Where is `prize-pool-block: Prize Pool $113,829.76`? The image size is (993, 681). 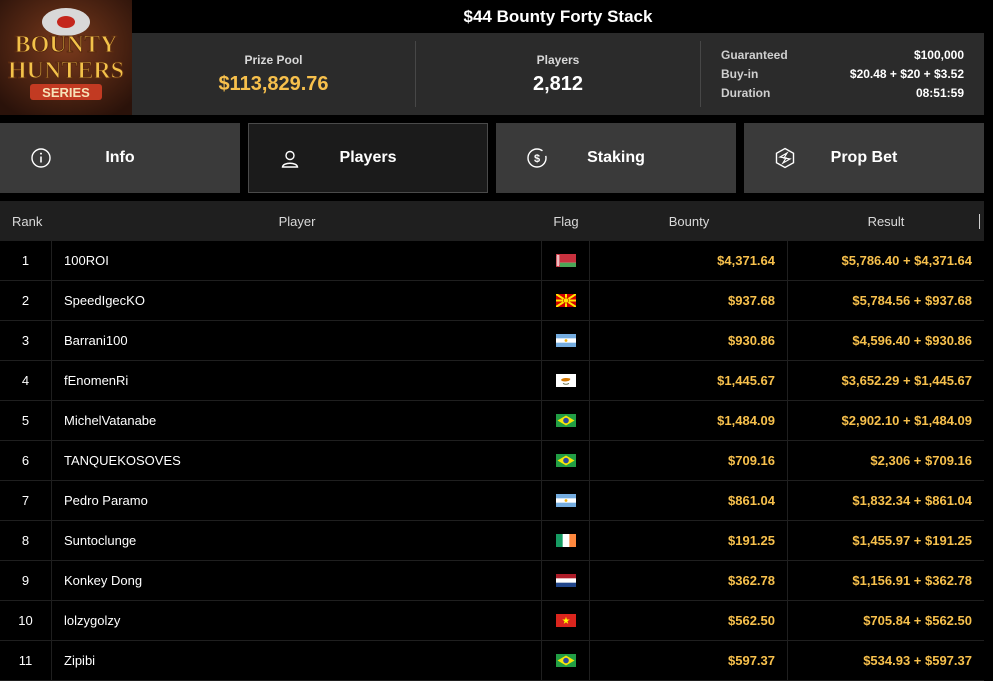
prize-pool-block: Prize Pool $113,829.76 is located at coordinates (273, 74).